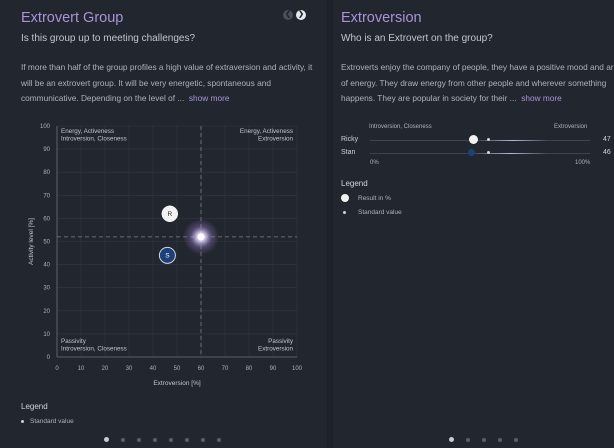 The width and height of the screenshot is (614, 448). Describe the element at coordinates (275, 139) in the screenshot. I see `quadrant-label-top-right: Extroversion` at that location.